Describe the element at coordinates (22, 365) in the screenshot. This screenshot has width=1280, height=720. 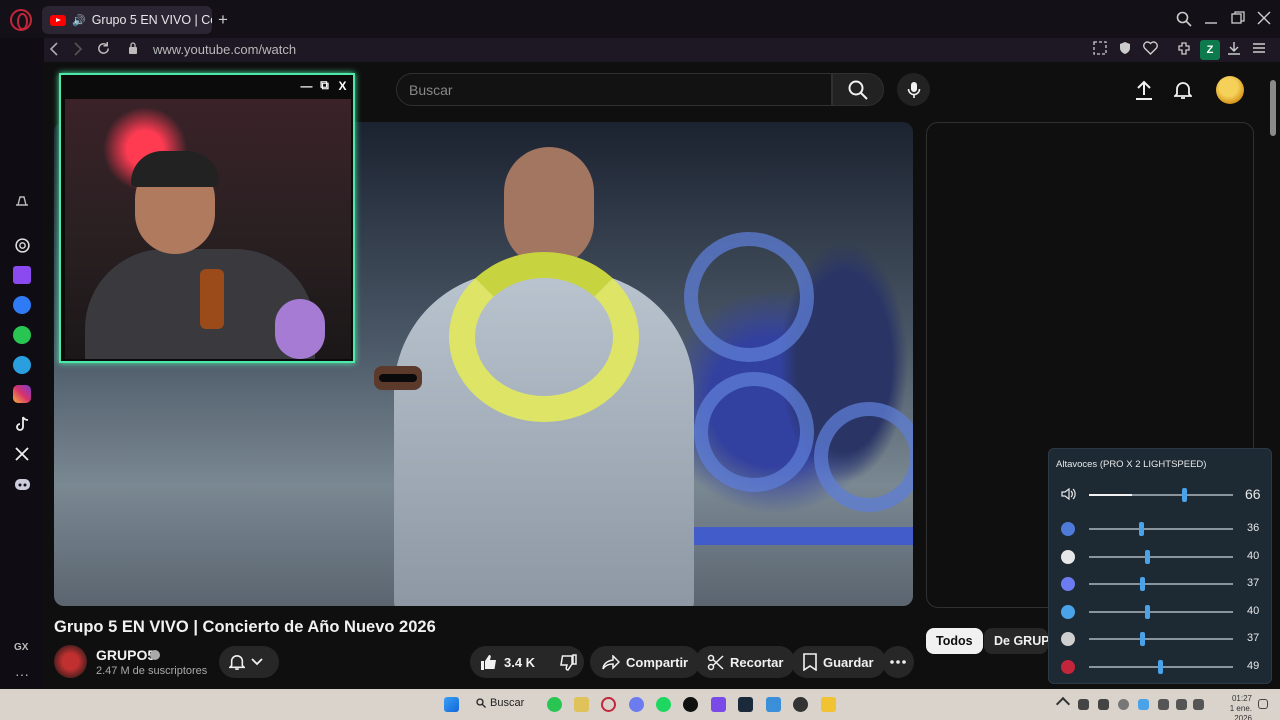
I see `telegram-icon` at that location.